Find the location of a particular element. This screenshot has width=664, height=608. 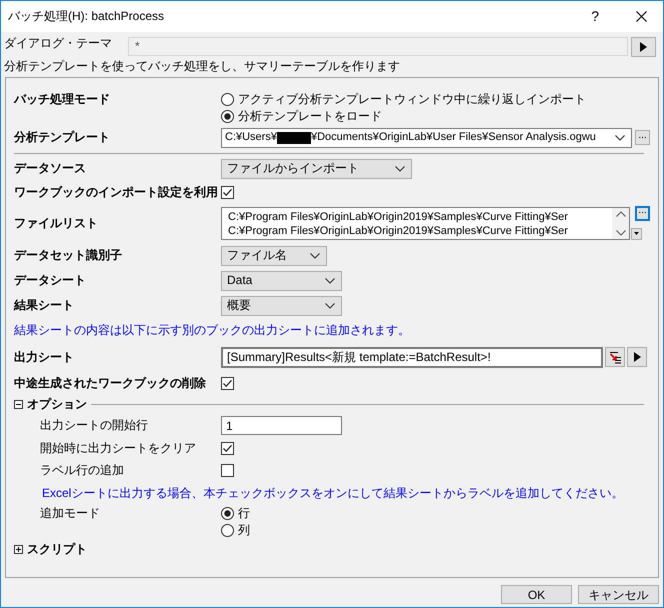

info-note: 結果シートの内容は以下に示す別のブックの出力シートに追加されます。 is located at coordinates (212, 330).